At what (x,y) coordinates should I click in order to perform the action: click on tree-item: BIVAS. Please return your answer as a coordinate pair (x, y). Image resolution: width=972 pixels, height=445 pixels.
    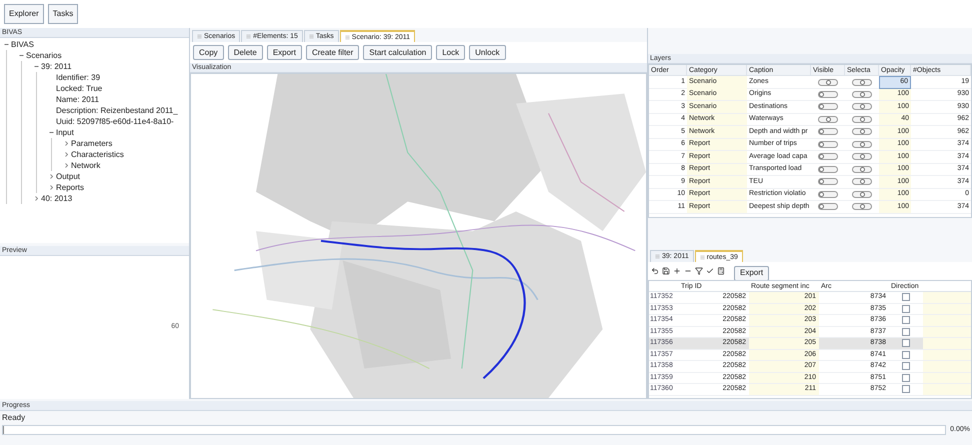
    Looking at the image, I should click on (22, 44).